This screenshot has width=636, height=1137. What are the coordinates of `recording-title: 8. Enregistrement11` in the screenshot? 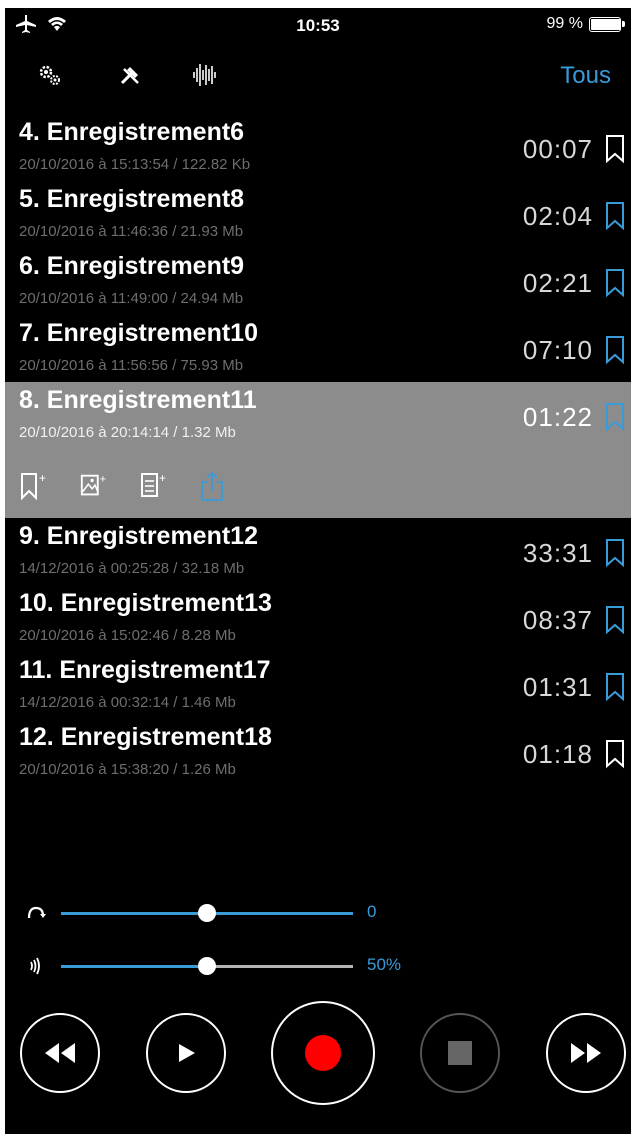 It's located at (138, 400).